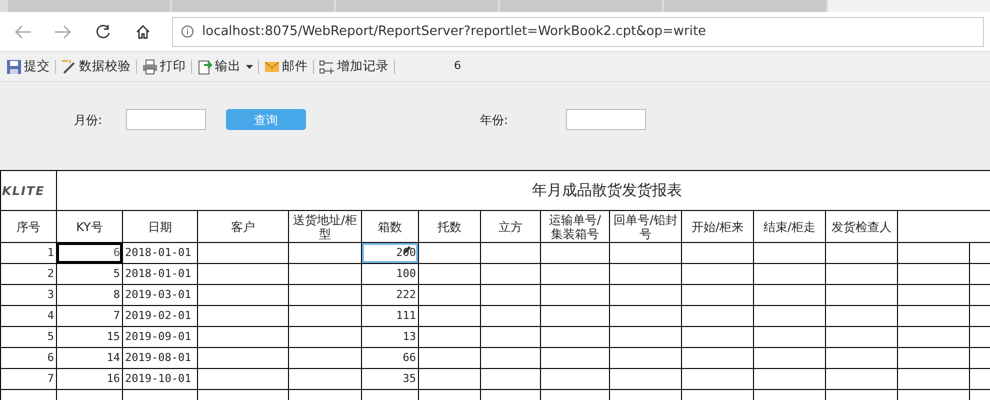 This screenshot has width=990, height=400. I want to click on save-icon, so click(14, 66).